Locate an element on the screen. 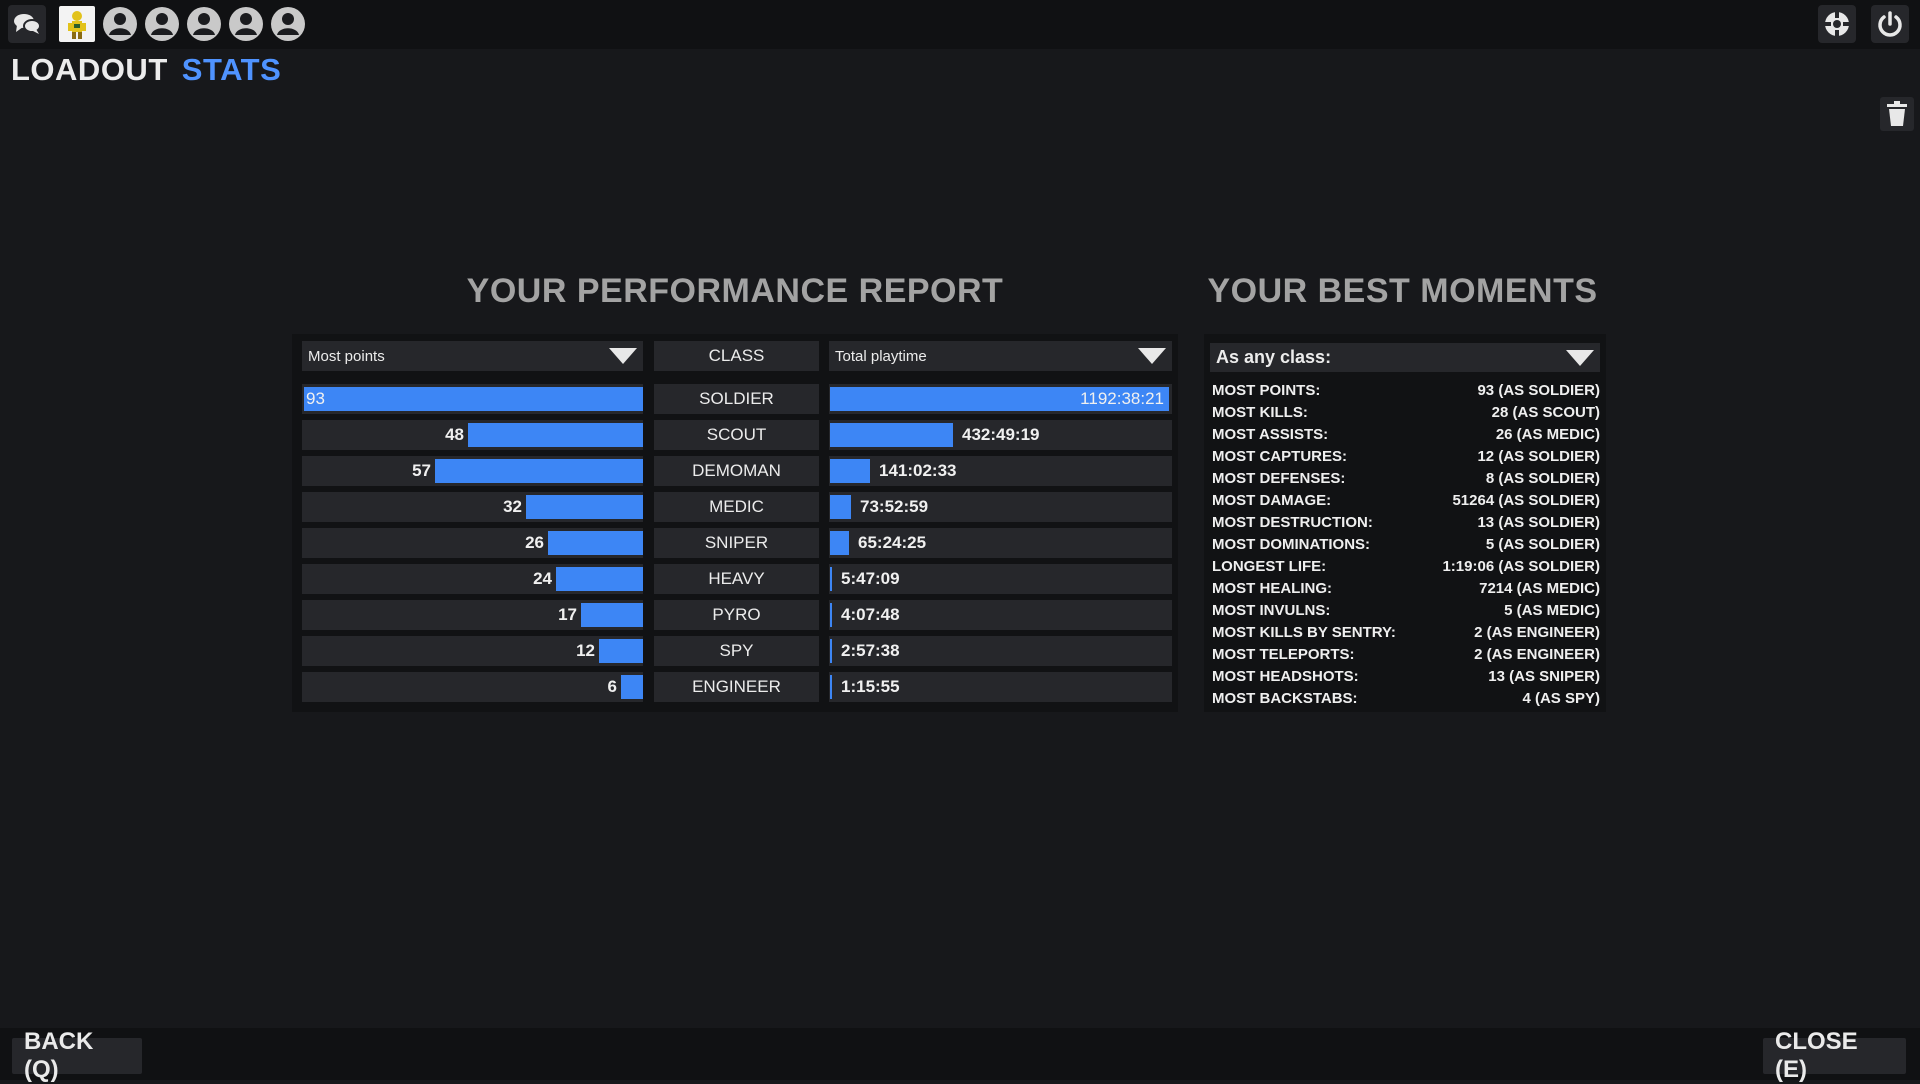 The image size is (1920, 1084). table-row: 17 PYRO 4:07:48 is located at coordinates (960, 615).